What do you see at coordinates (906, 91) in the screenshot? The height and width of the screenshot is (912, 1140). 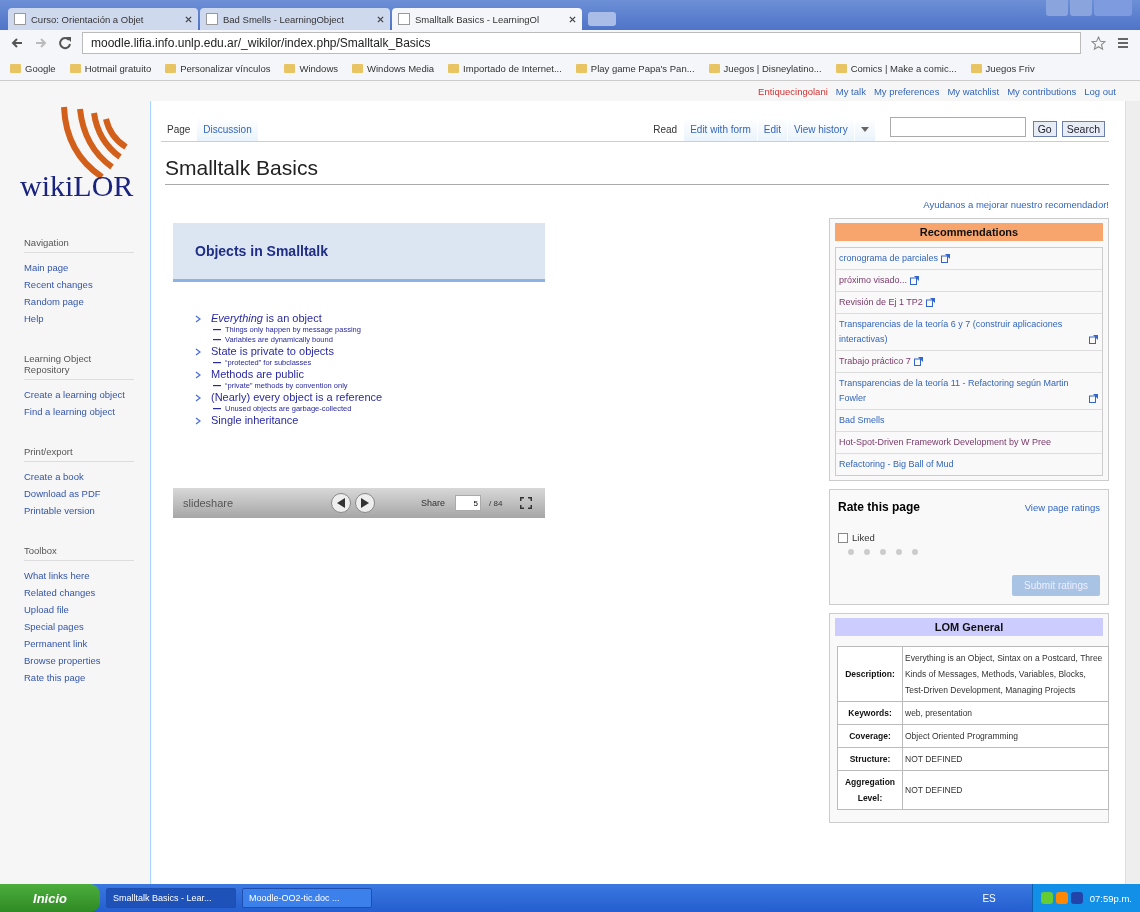 I see `personal-link: My preferences` at bounding box center [906, 91].